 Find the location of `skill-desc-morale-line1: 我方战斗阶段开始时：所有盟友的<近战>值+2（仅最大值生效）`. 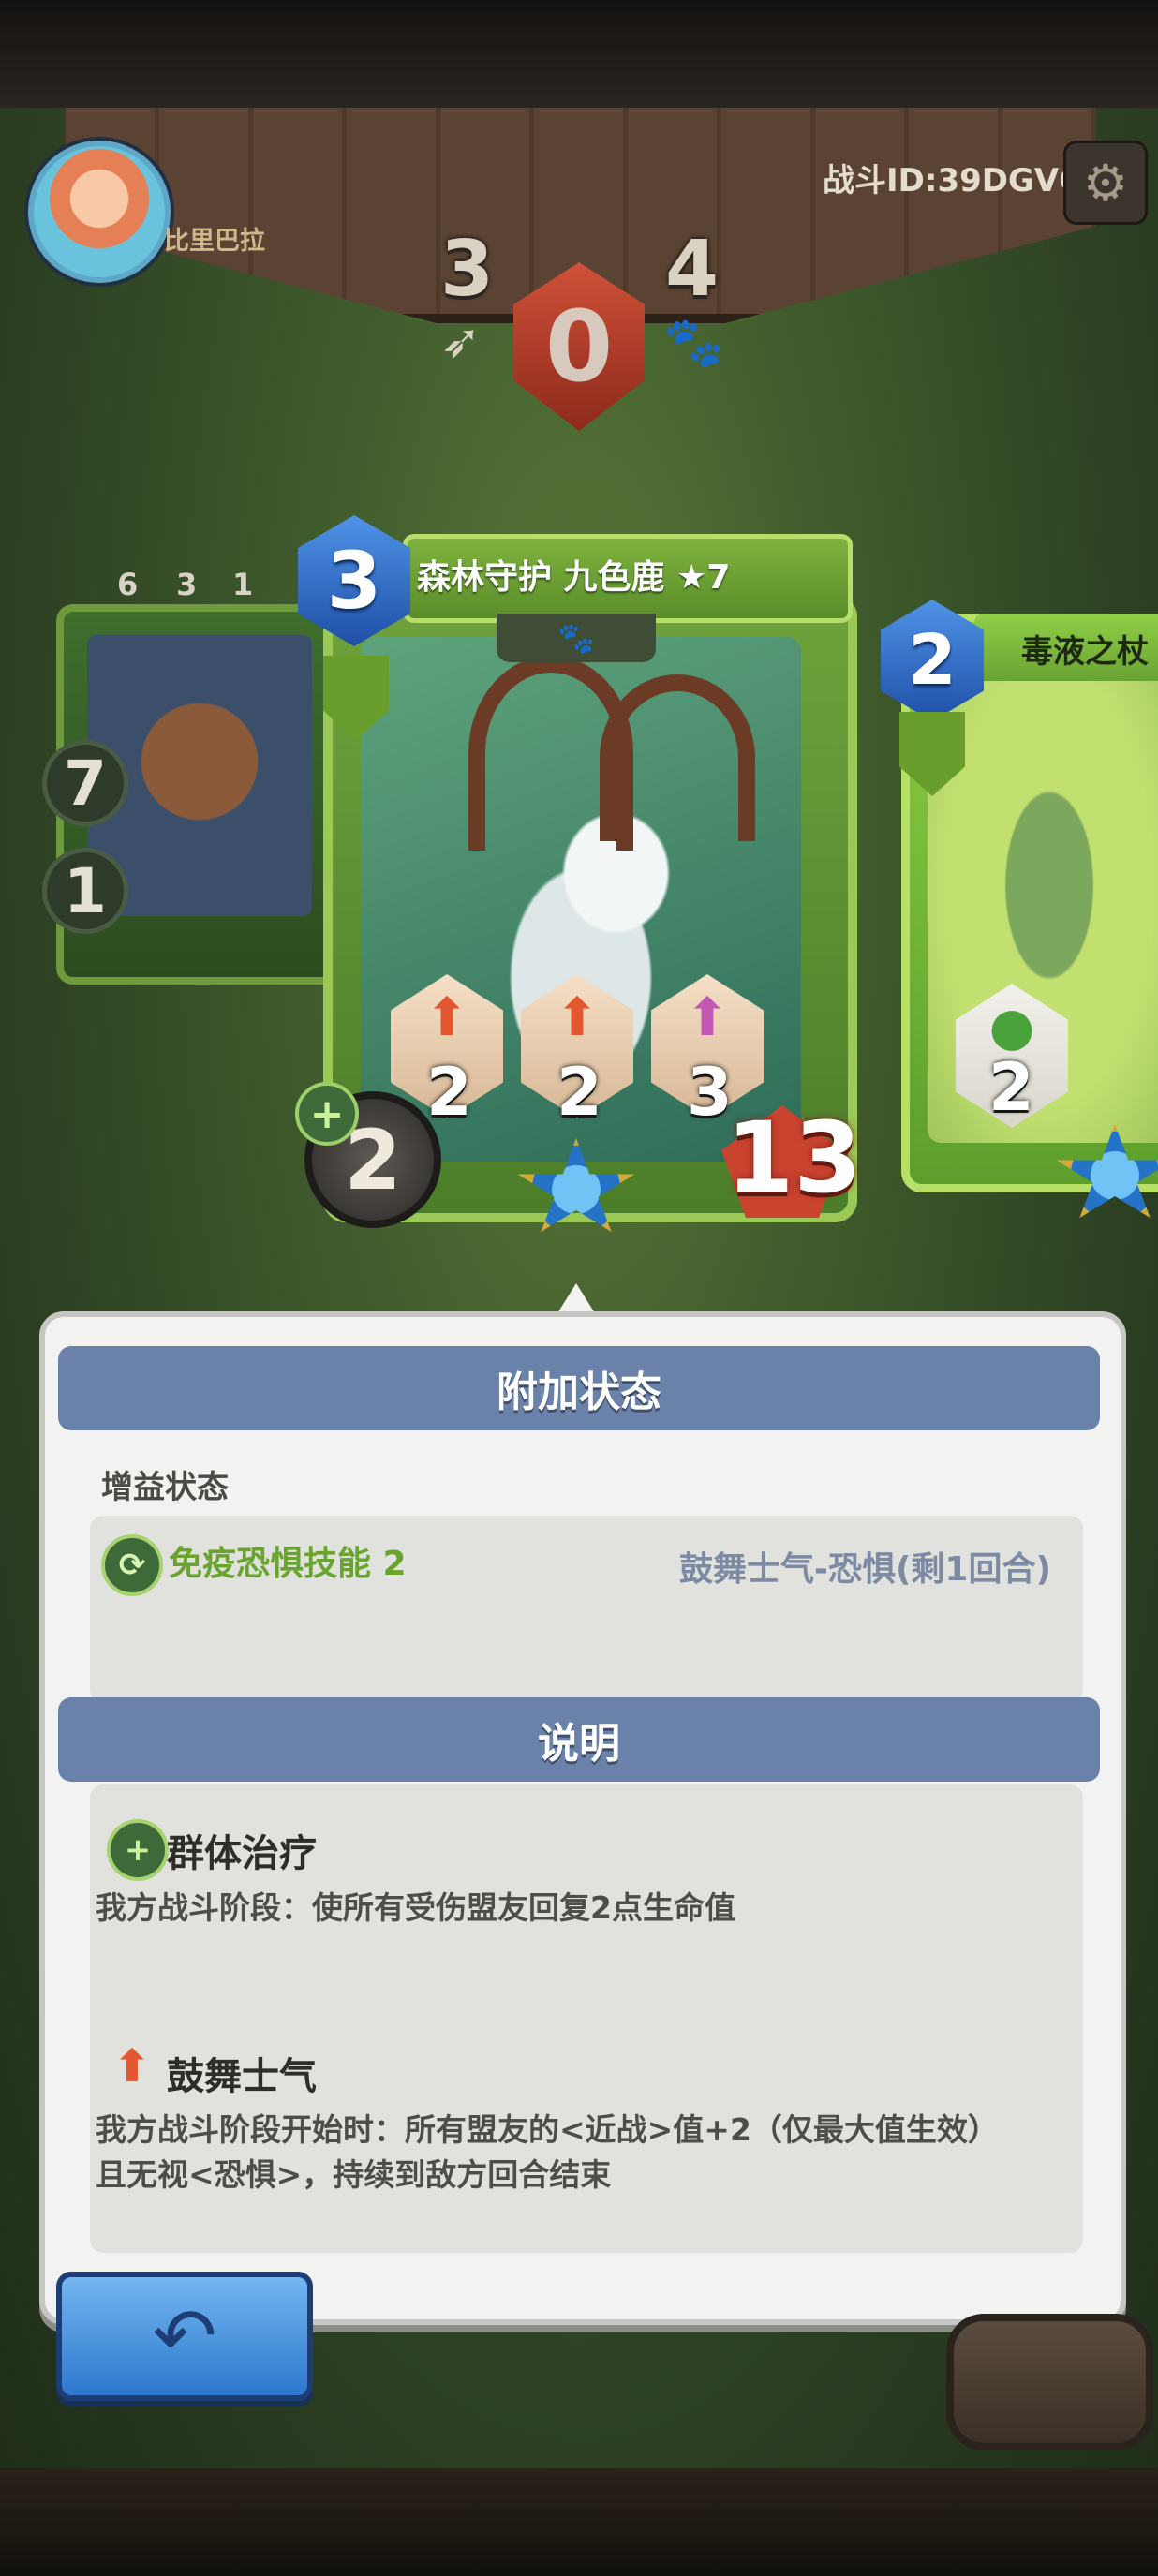

skill-desc-morale-line1: 我方战斗阶段开始时：所有盟友的<近战>值+2（仅最大值生效） is located at coordinates (547, 2129).